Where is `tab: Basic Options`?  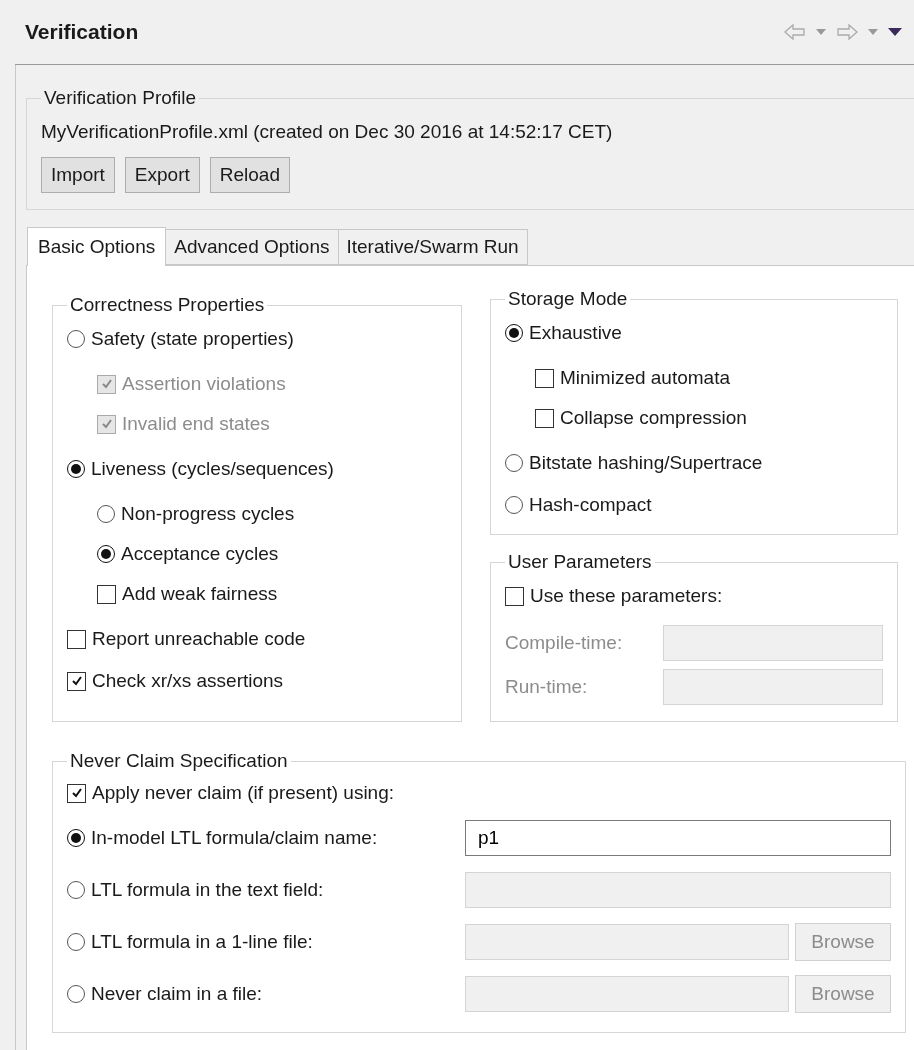
tab: Basic Options is located at coordinates (97, 246).